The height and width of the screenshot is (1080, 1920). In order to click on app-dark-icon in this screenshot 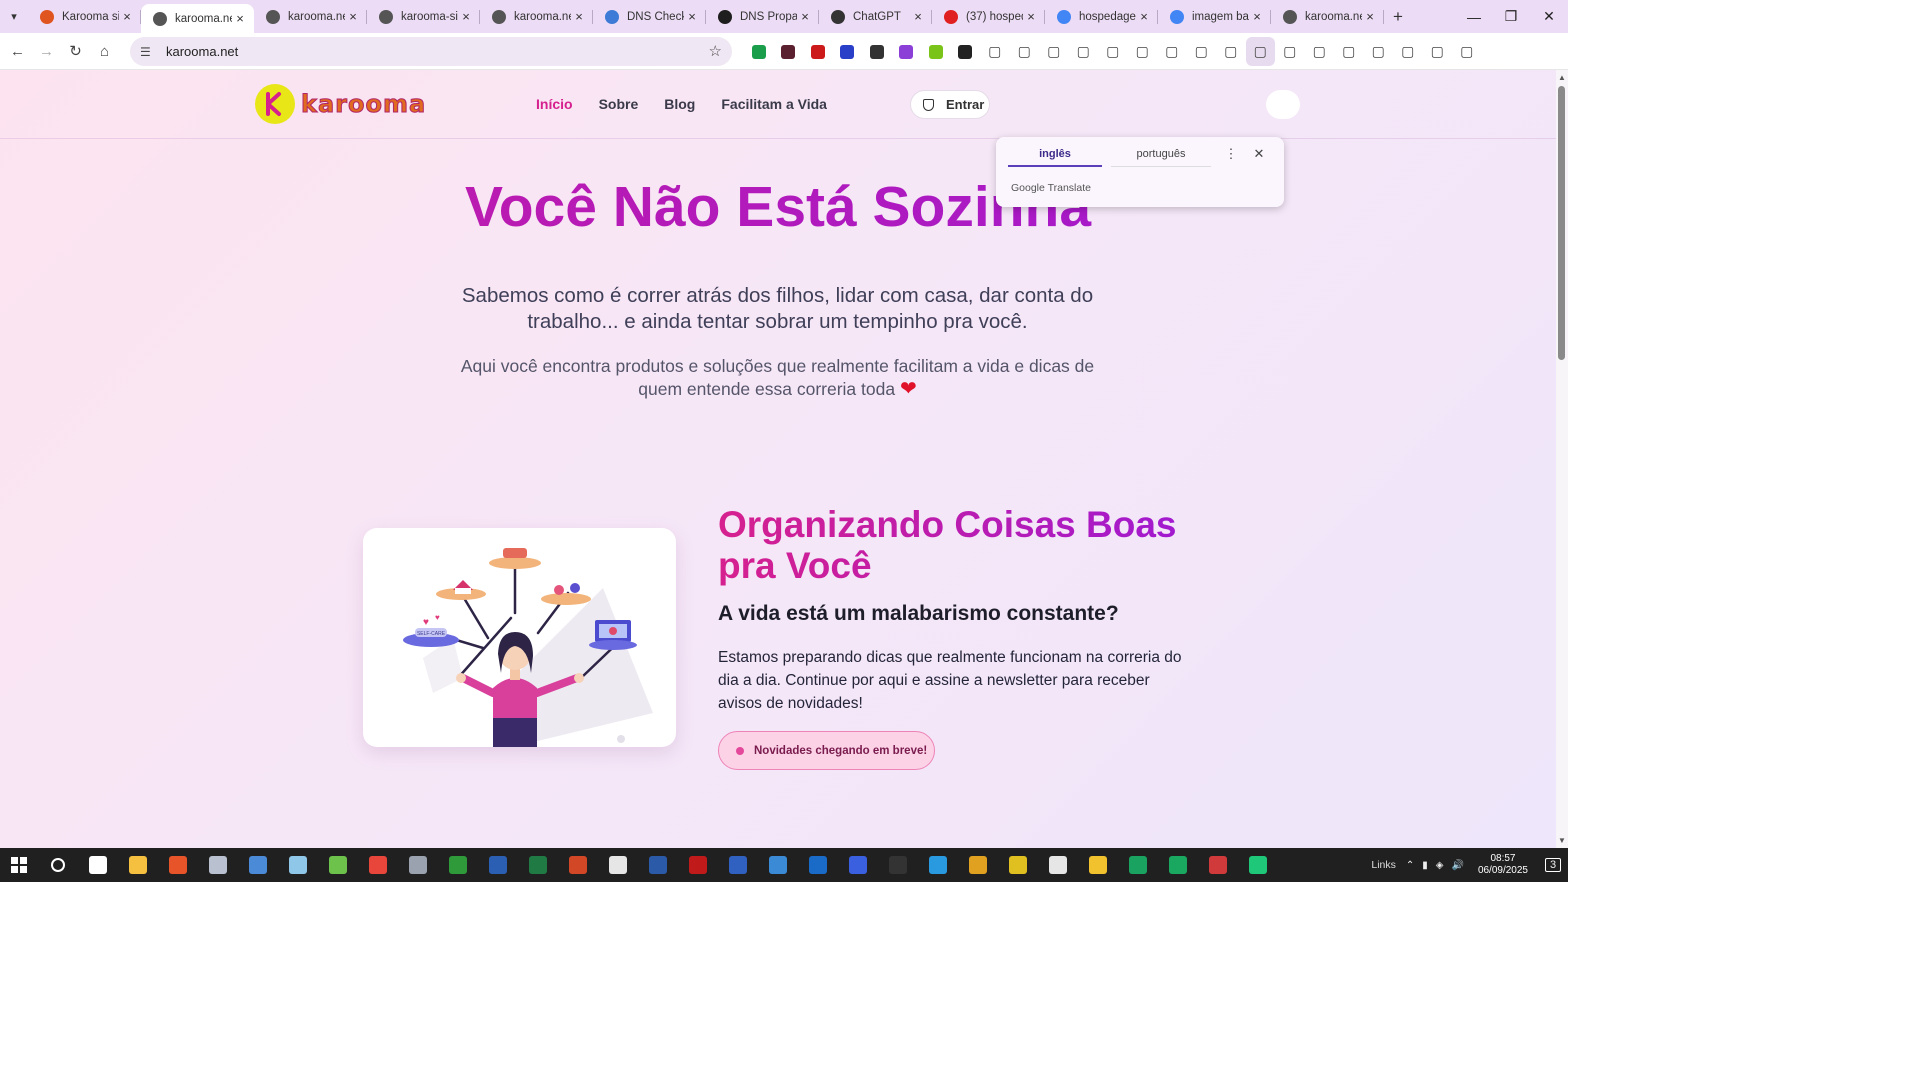, I will do `click(1058, 865)`.